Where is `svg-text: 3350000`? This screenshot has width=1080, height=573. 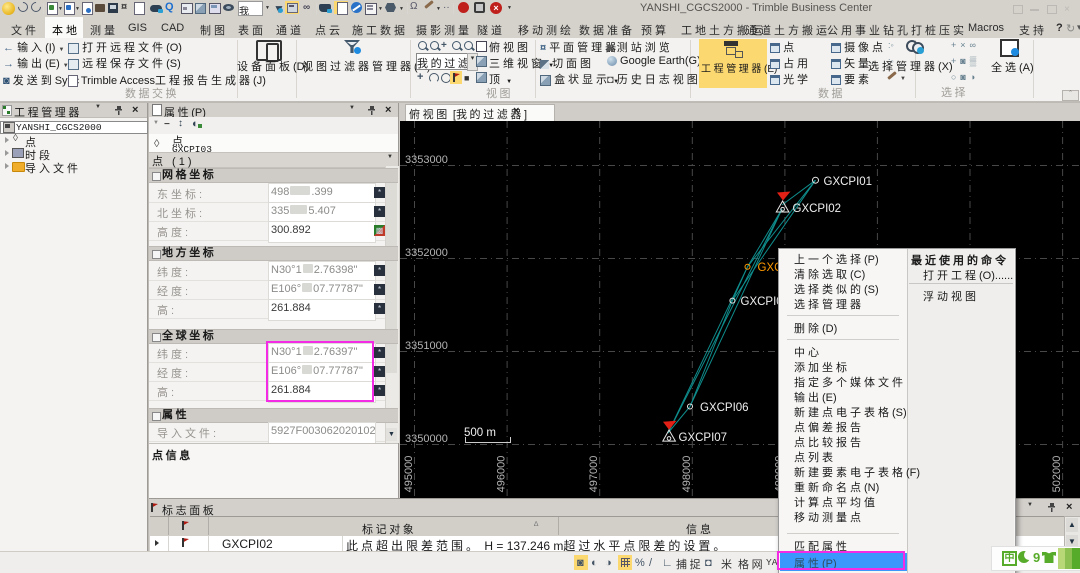
svg-text: 3350000 is located at coordinates (426, 439).